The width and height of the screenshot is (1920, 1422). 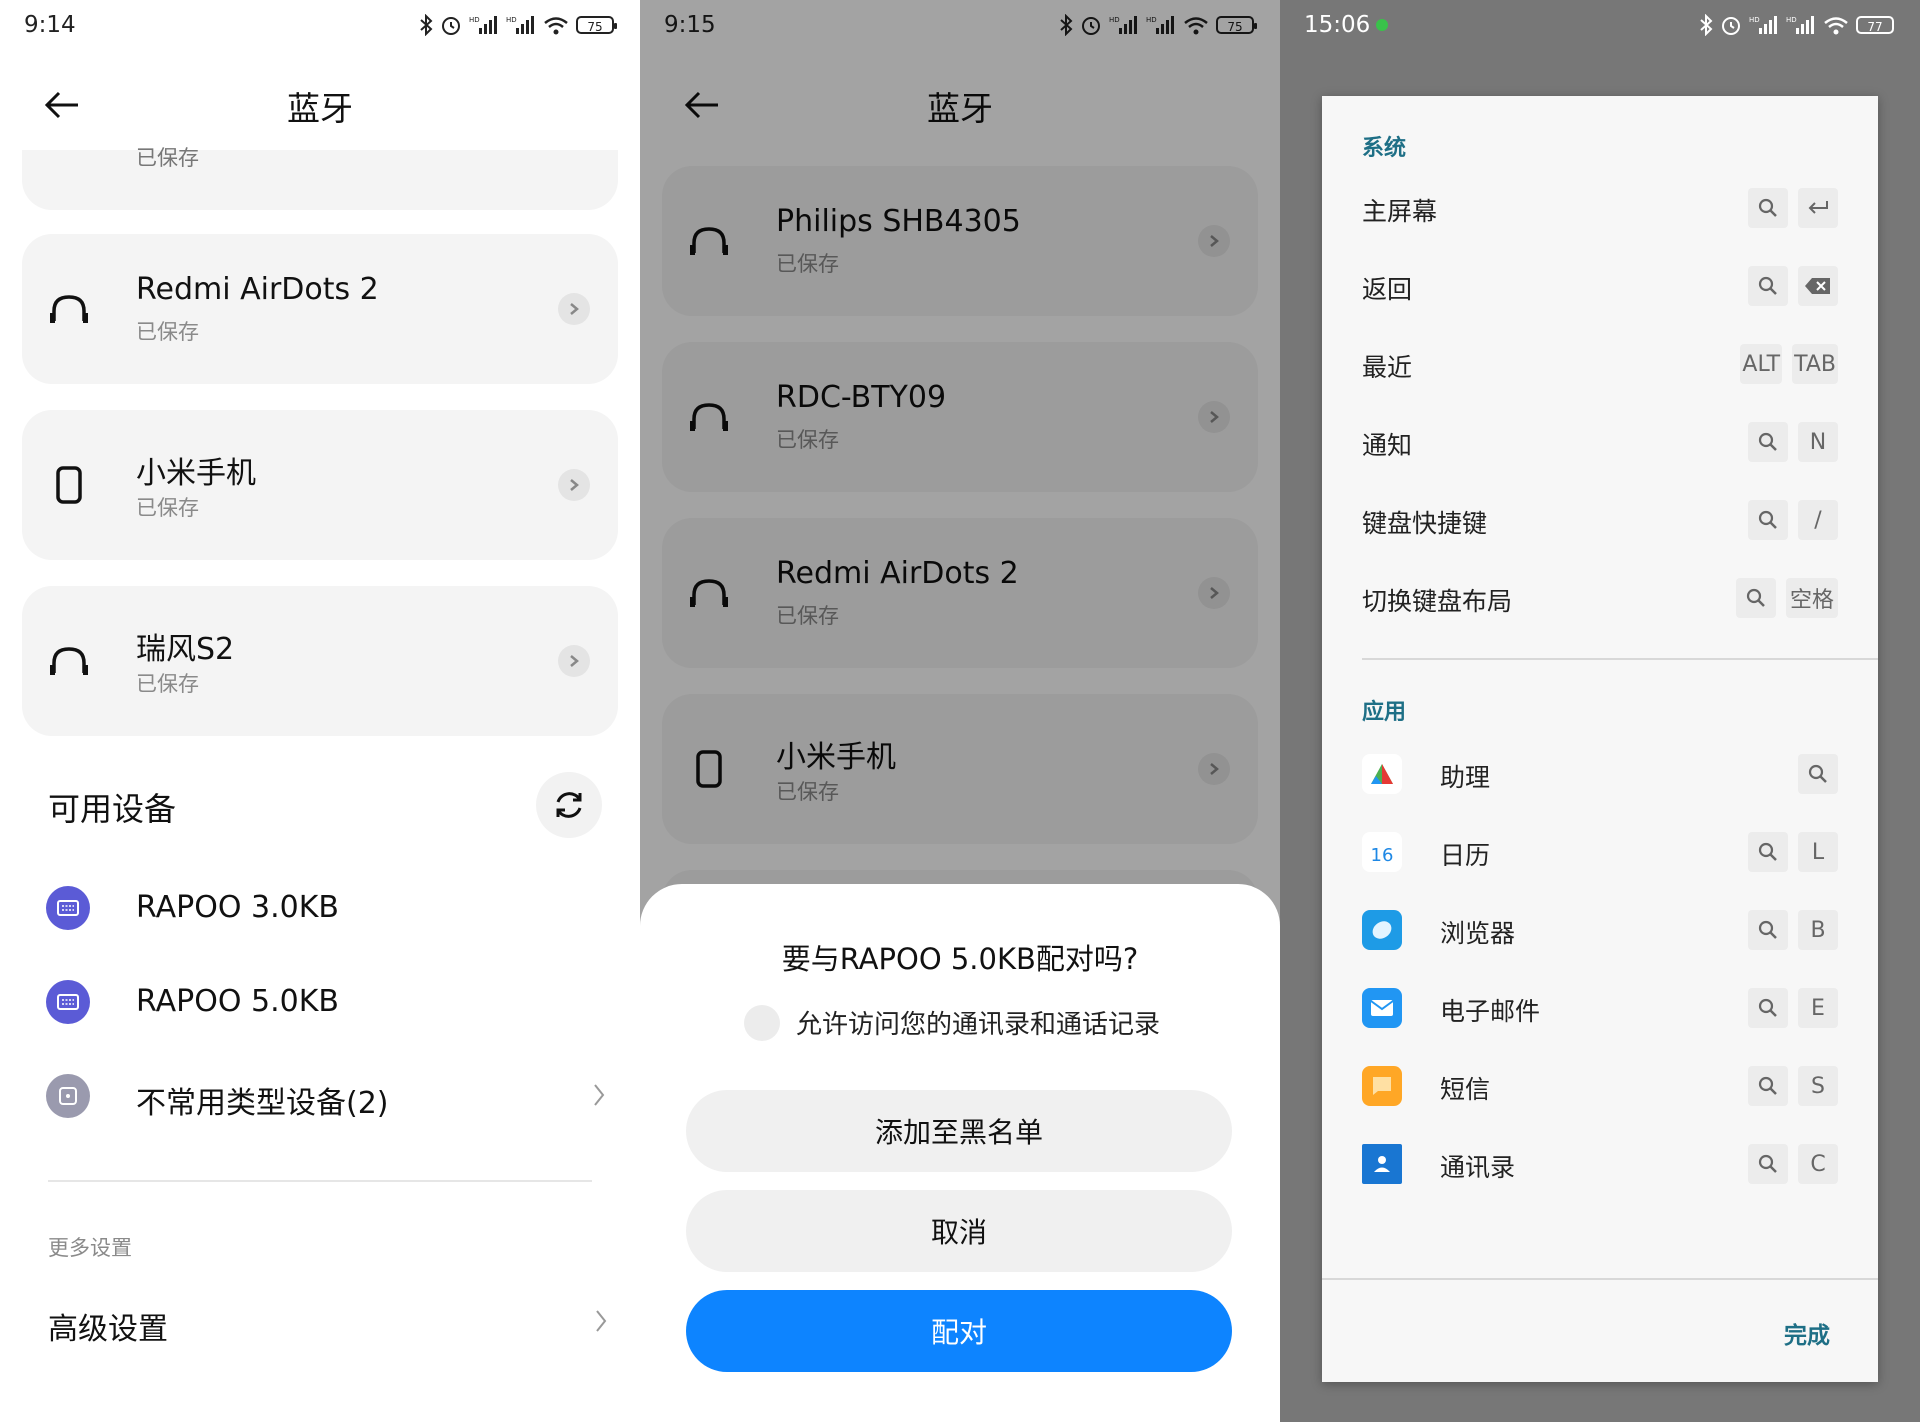 What do you see at coordinates (1382, 1164) in the screenshot?
I see `contacts-icon` at bounding box center [1382, 1164].